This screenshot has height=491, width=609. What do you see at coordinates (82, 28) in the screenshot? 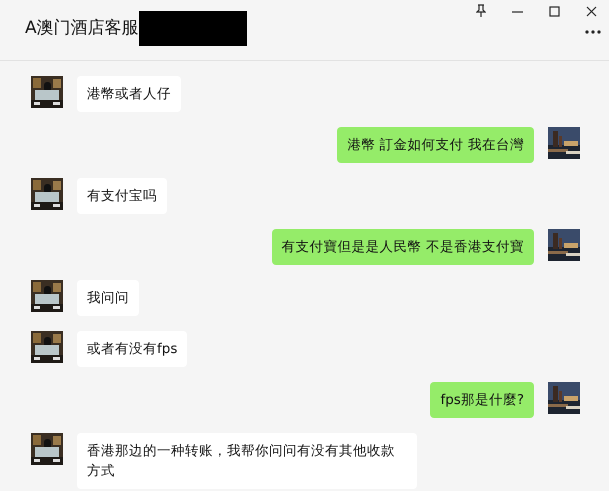
I see `window-title: A澳门酒店客服` at bounding box center [82, 28].